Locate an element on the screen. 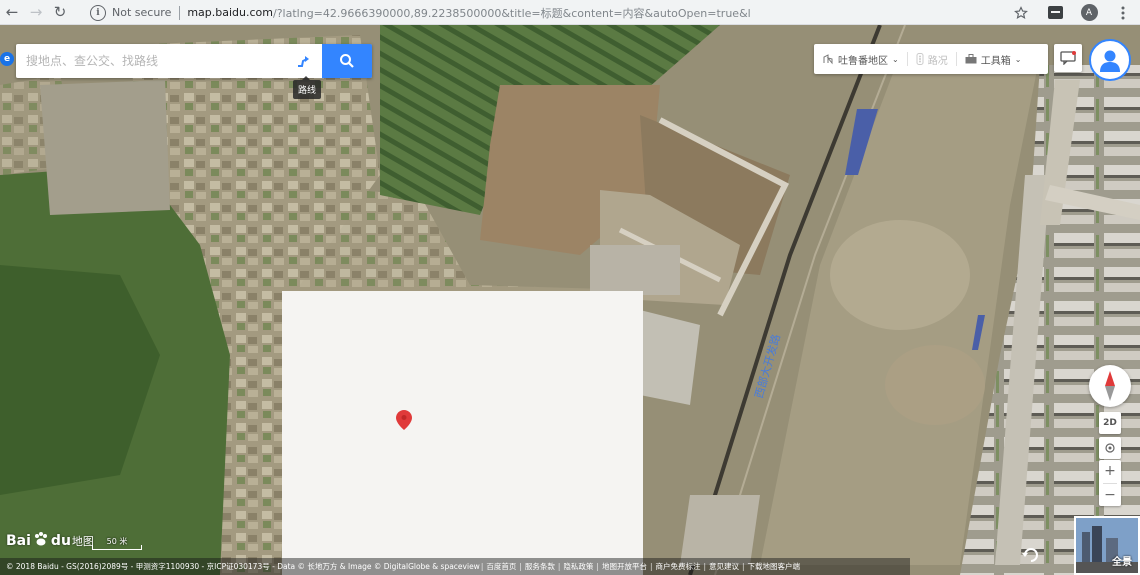 This screenshot has width=1140, height=575. message-button is located at coordinates (1068, 58).